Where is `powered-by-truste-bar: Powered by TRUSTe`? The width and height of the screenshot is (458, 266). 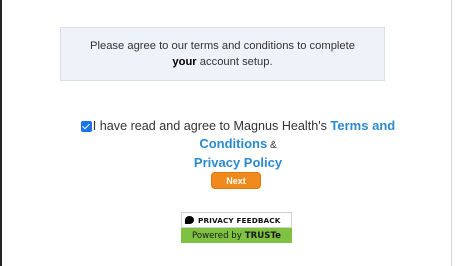
powered-by-truste-bar: Powered by TRUSTe is located at coordinates (236, 235).